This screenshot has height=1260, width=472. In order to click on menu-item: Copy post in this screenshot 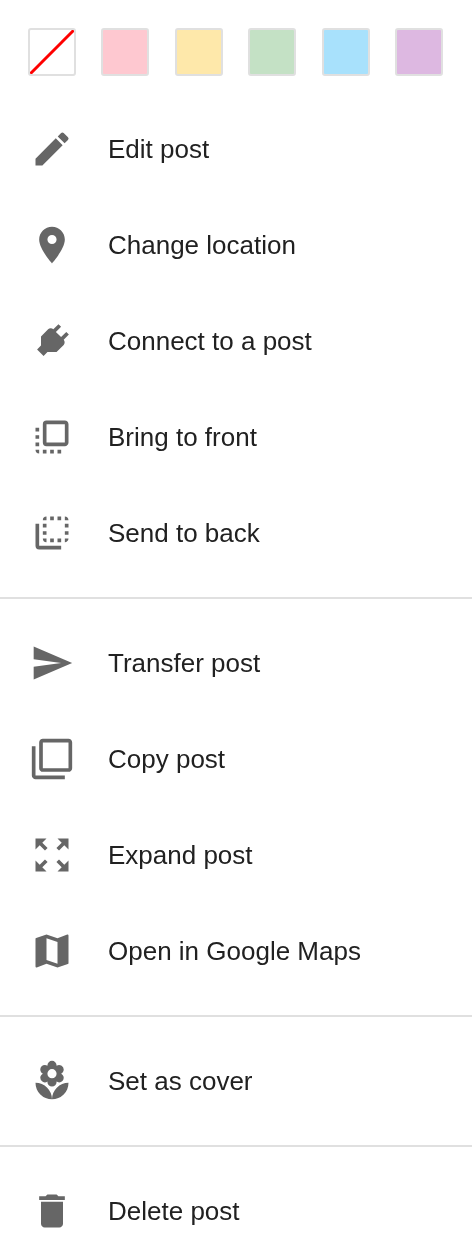, I will do `click(236, 759)`.